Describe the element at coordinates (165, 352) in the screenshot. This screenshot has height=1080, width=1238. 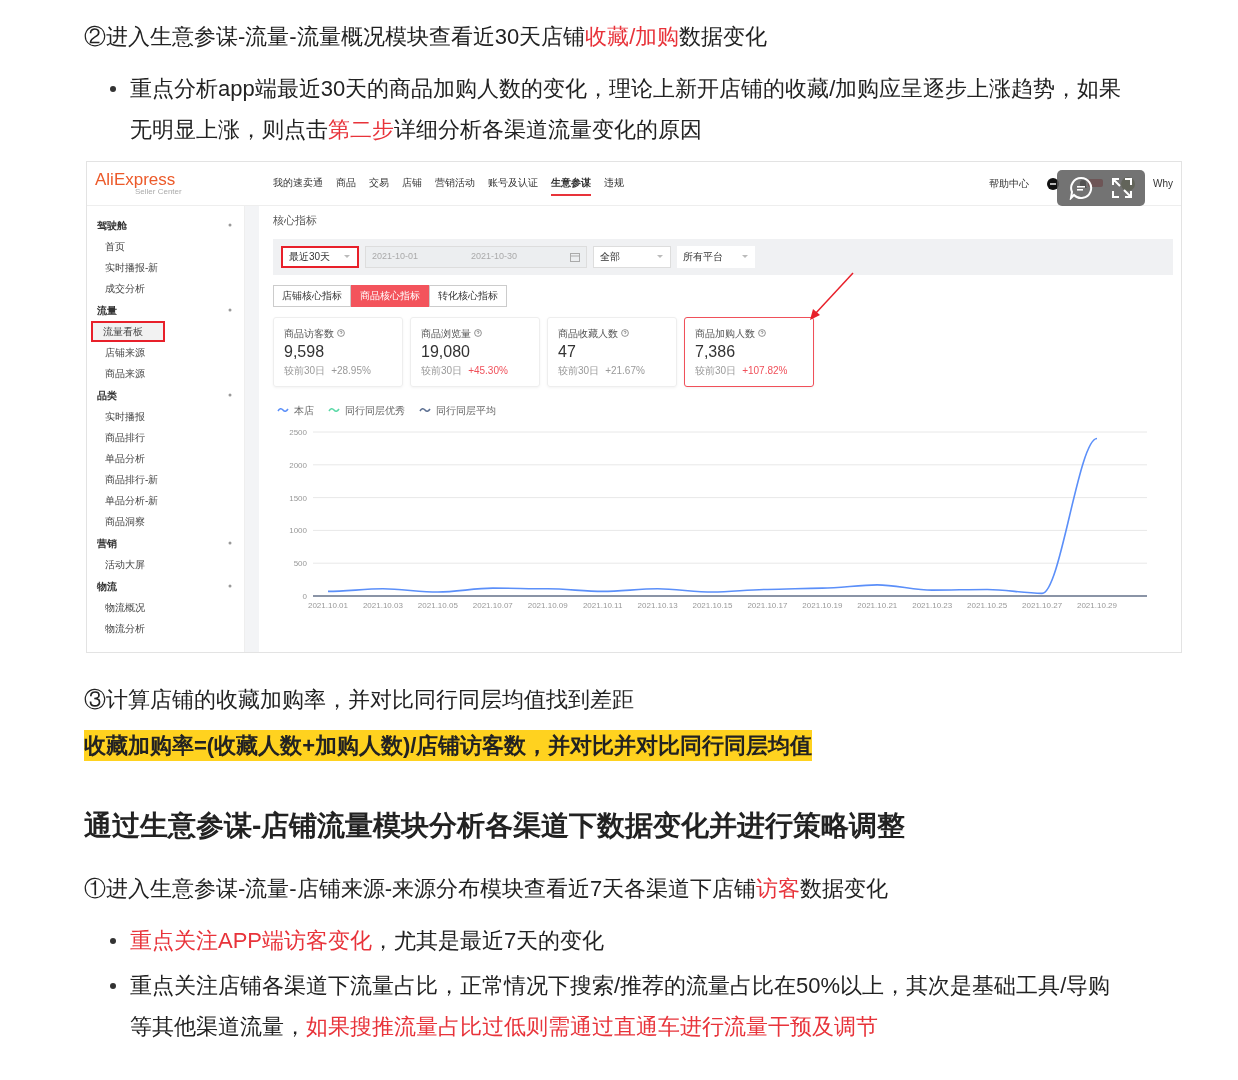
I see `sidebar-item: 店铺来源` at that location.